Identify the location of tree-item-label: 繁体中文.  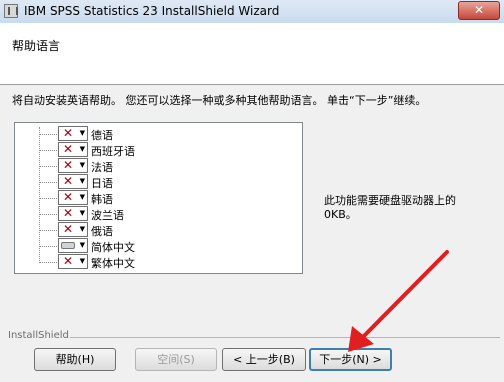
(113, 263).